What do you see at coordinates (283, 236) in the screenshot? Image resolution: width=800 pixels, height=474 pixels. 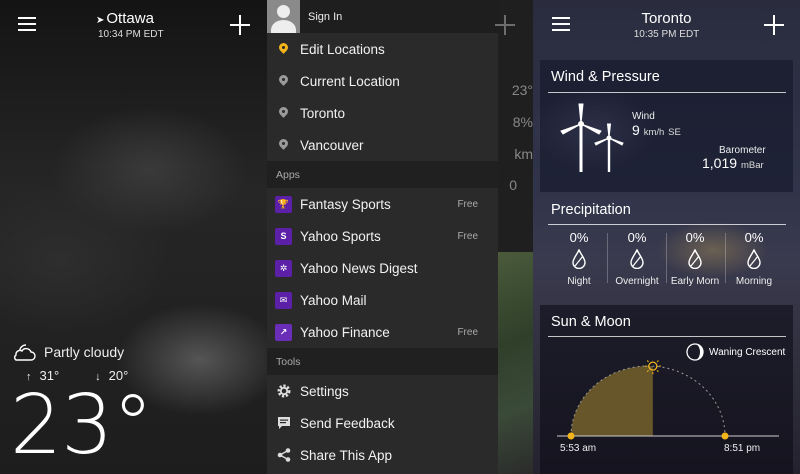 I see `yahoo-sports-icon: S` at bounding box center [283, 236].